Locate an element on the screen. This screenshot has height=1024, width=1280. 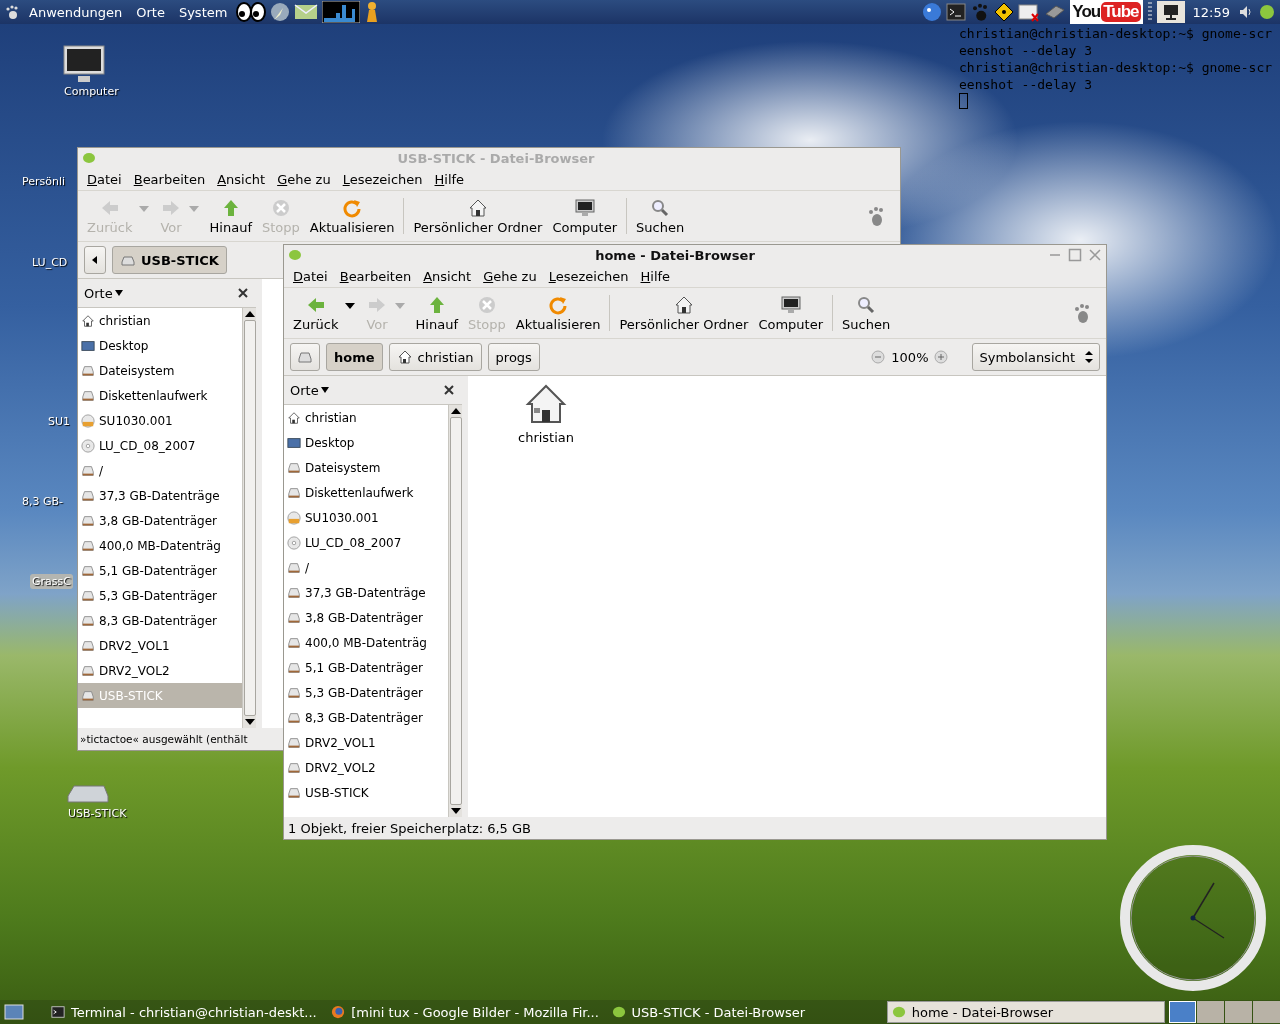
caret-icon is located at coordinates (350, 306).